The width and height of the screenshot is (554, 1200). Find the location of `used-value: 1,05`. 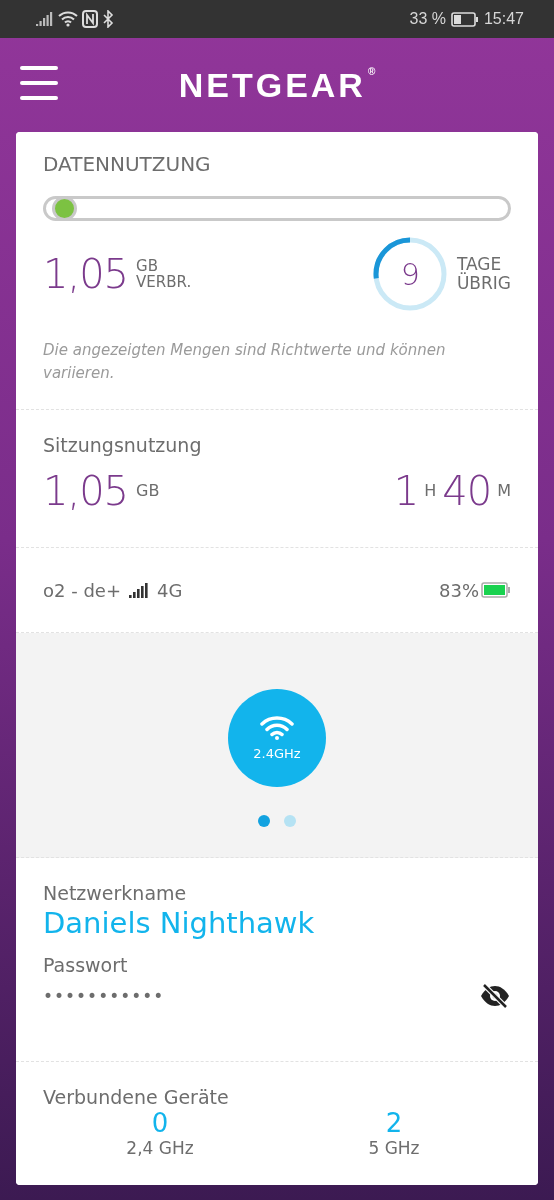

used-value: 1,05 is located at coordinates (86, 274).